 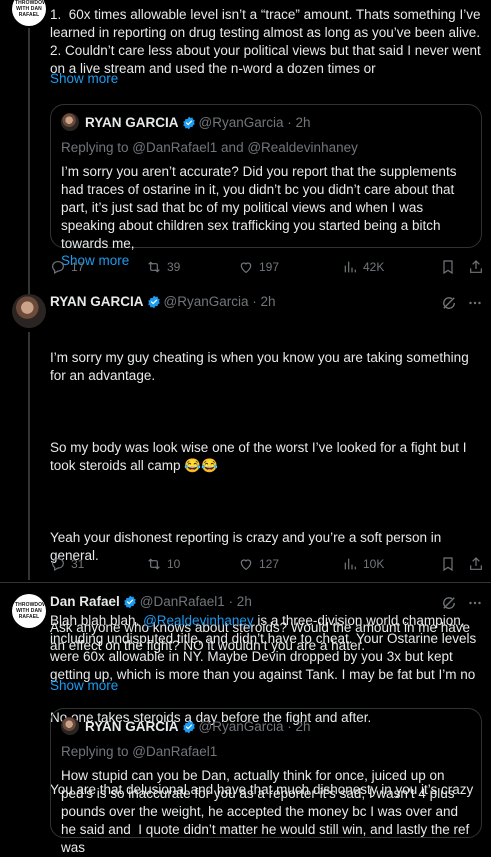 I want to click on action-bar: 17 39 197 42K, so click(x=266, y=268).